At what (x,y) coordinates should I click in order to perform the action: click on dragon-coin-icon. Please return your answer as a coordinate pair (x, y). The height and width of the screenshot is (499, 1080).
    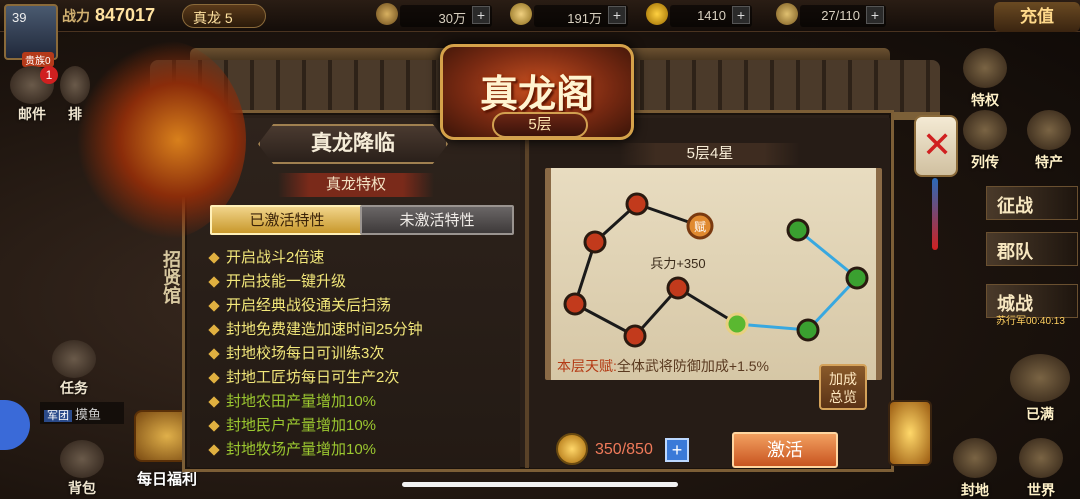
    Looking at the image, I should click on (572, 449).